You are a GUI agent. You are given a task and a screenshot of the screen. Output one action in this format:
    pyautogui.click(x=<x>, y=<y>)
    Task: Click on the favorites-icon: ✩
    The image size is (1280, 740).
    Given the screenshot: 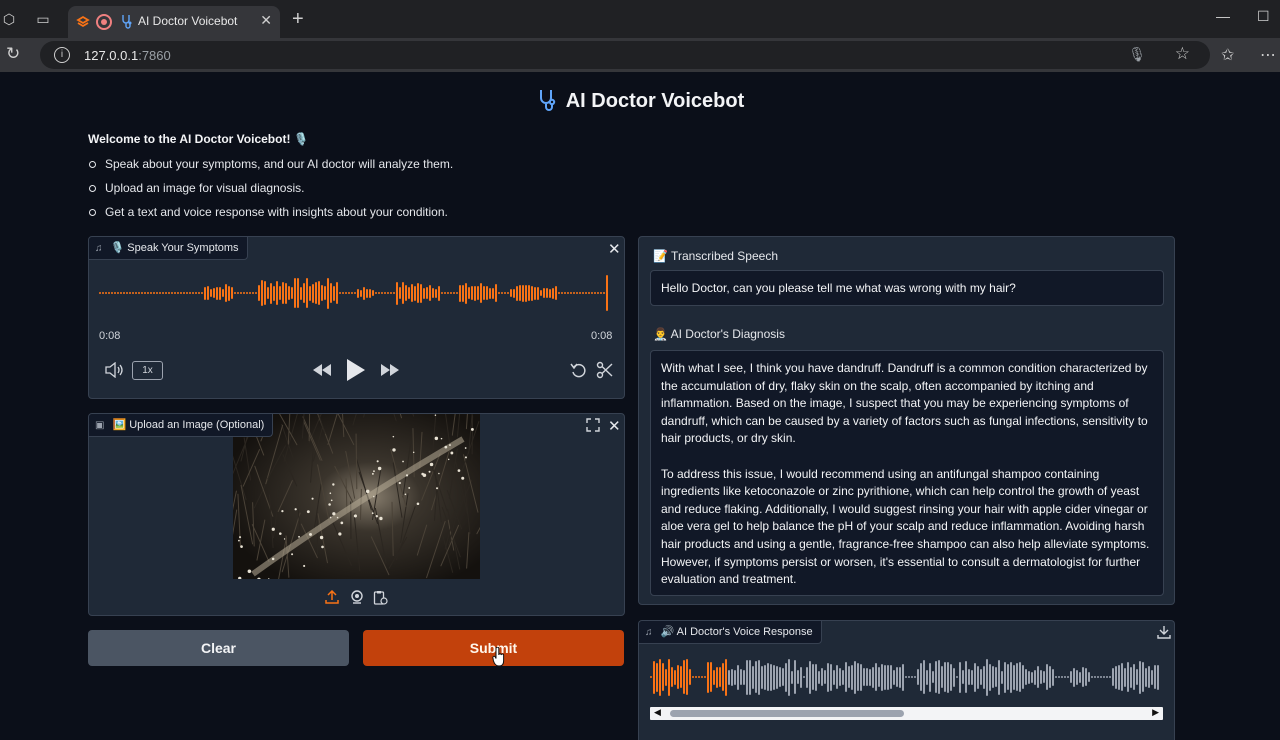 What is the action you would take?
    pyautogui.click(x=1227, y=55)
    